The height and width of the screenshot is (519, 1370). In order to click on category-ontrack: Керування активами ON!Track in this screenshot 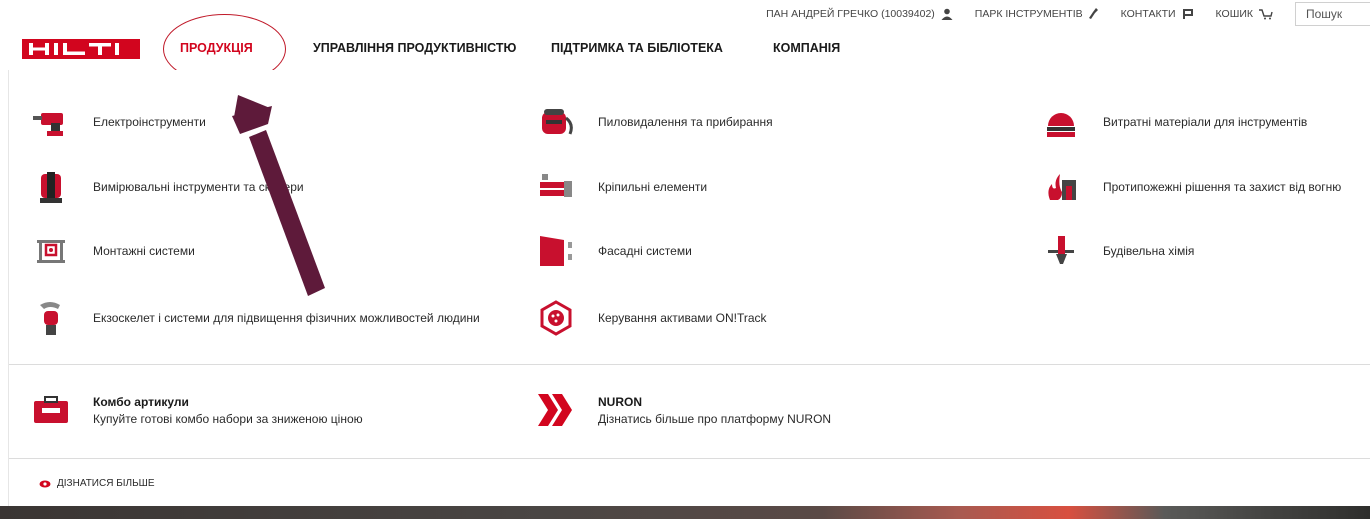, I will do `click(651, 318)`.